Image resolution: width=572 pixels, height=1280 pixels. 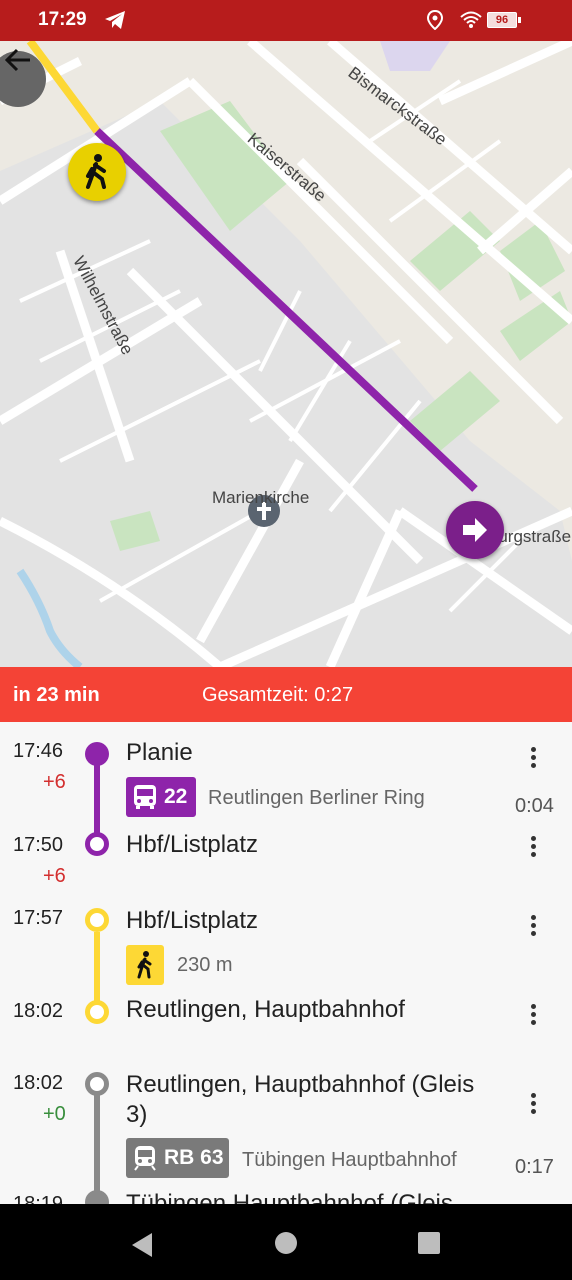 I want to click on arrow-right-icon, so click(x=475, y=530).